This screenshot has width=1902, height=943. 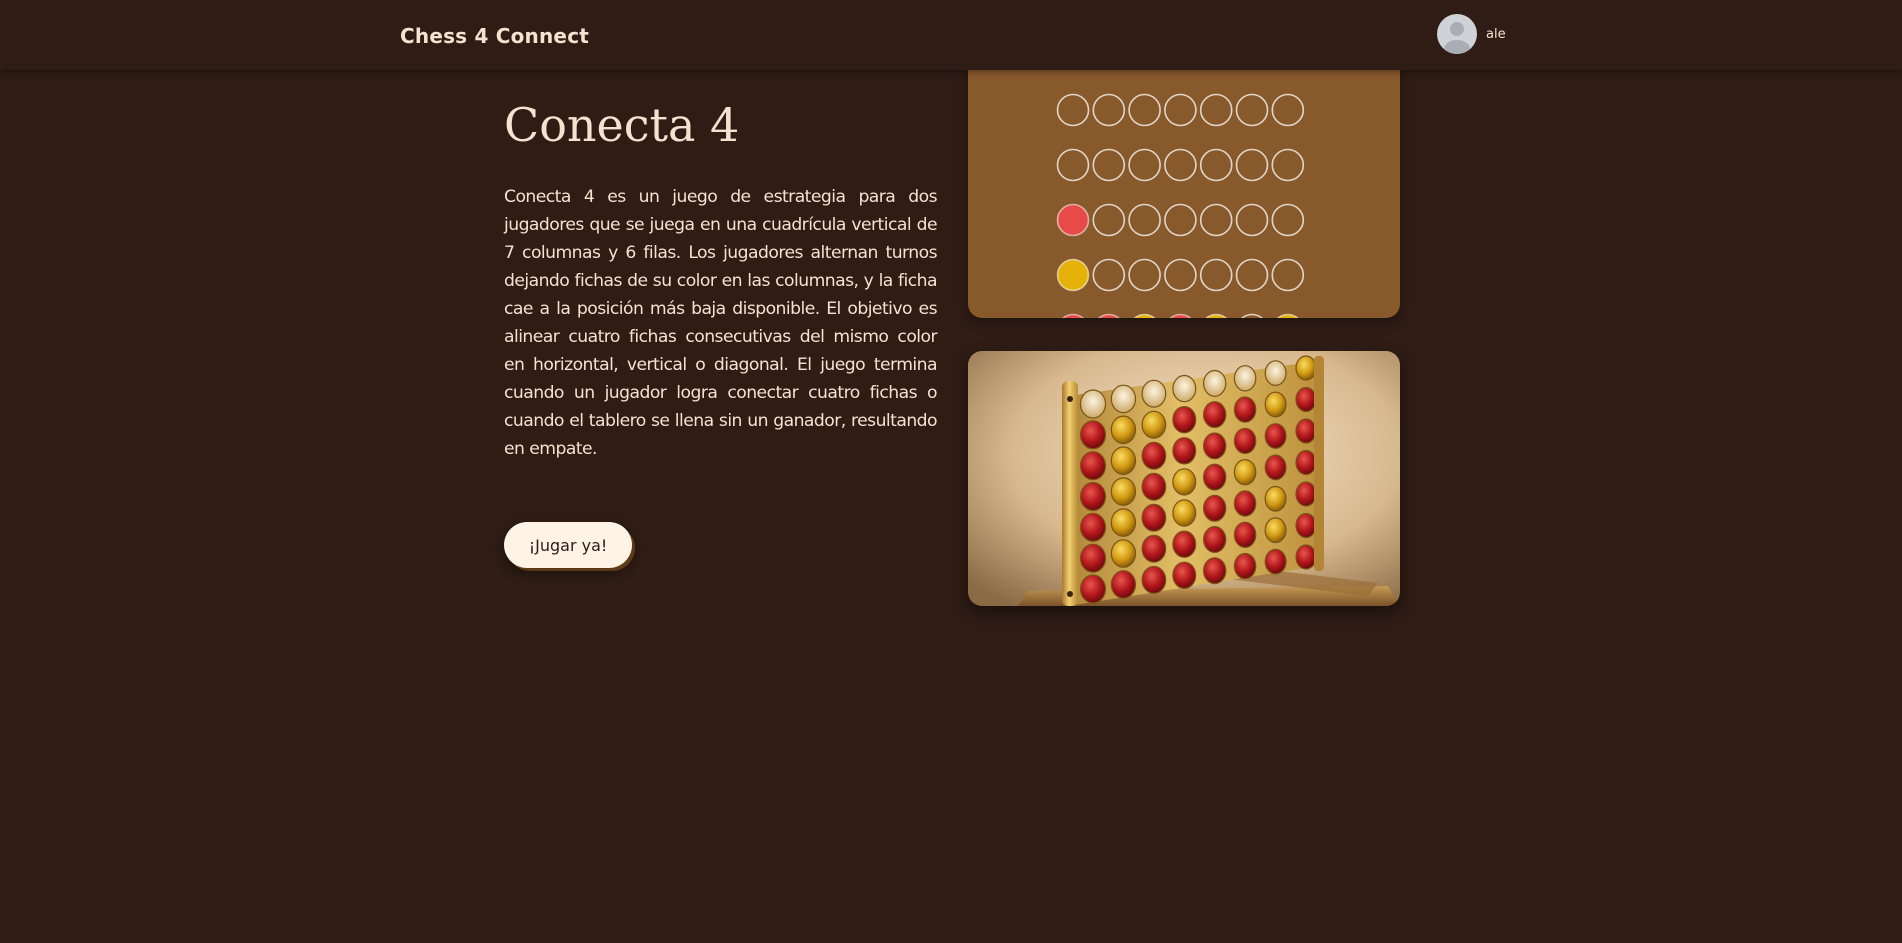 What do you see at coordinates (494, 36) in the screenshot?
I see `brand-logo-text: Chess 4 Connect` at bounding box center [494, 36].